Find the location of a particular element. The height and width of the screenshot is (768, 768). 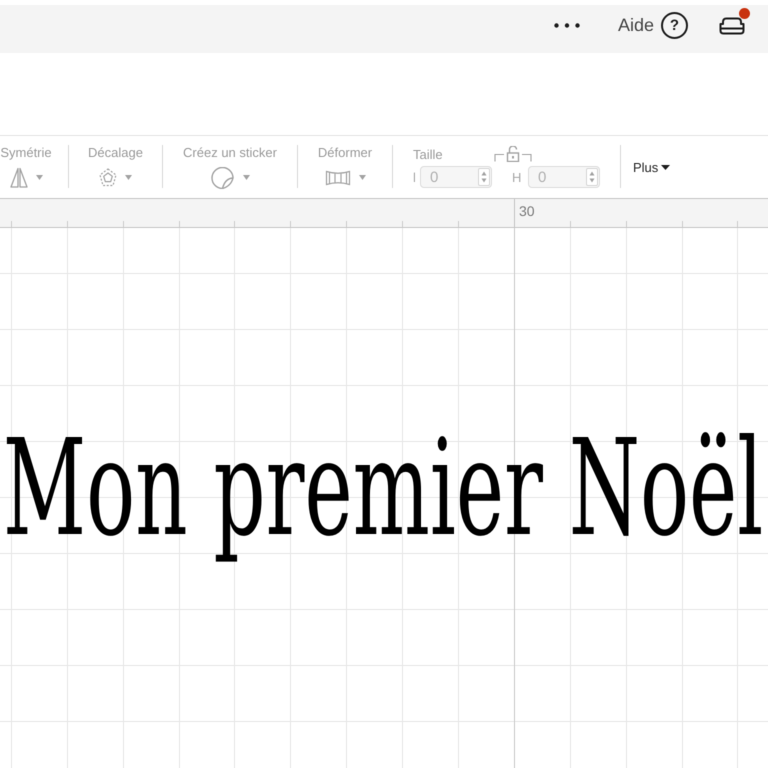

more-menu-button: Plus is located at coordinates (651, 167).